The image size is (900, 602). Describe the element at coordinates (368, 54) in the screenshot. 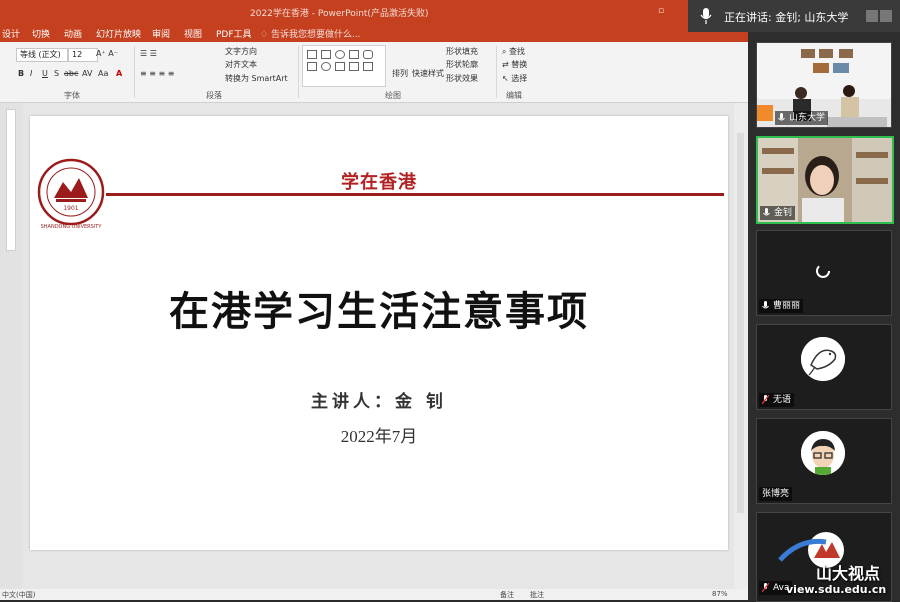

I see `rounded-rect-shape-icon` at that location.